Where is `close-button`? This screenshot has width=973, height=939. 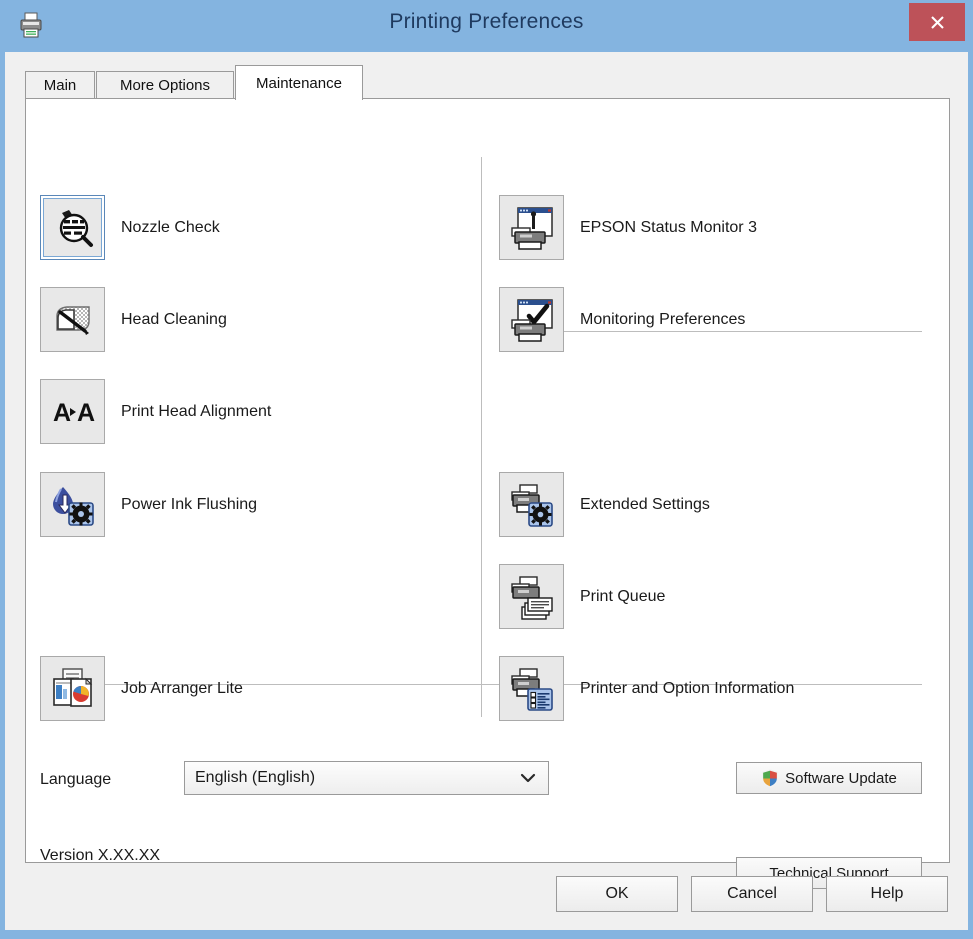
close-button is located at coordinates (937, 22).